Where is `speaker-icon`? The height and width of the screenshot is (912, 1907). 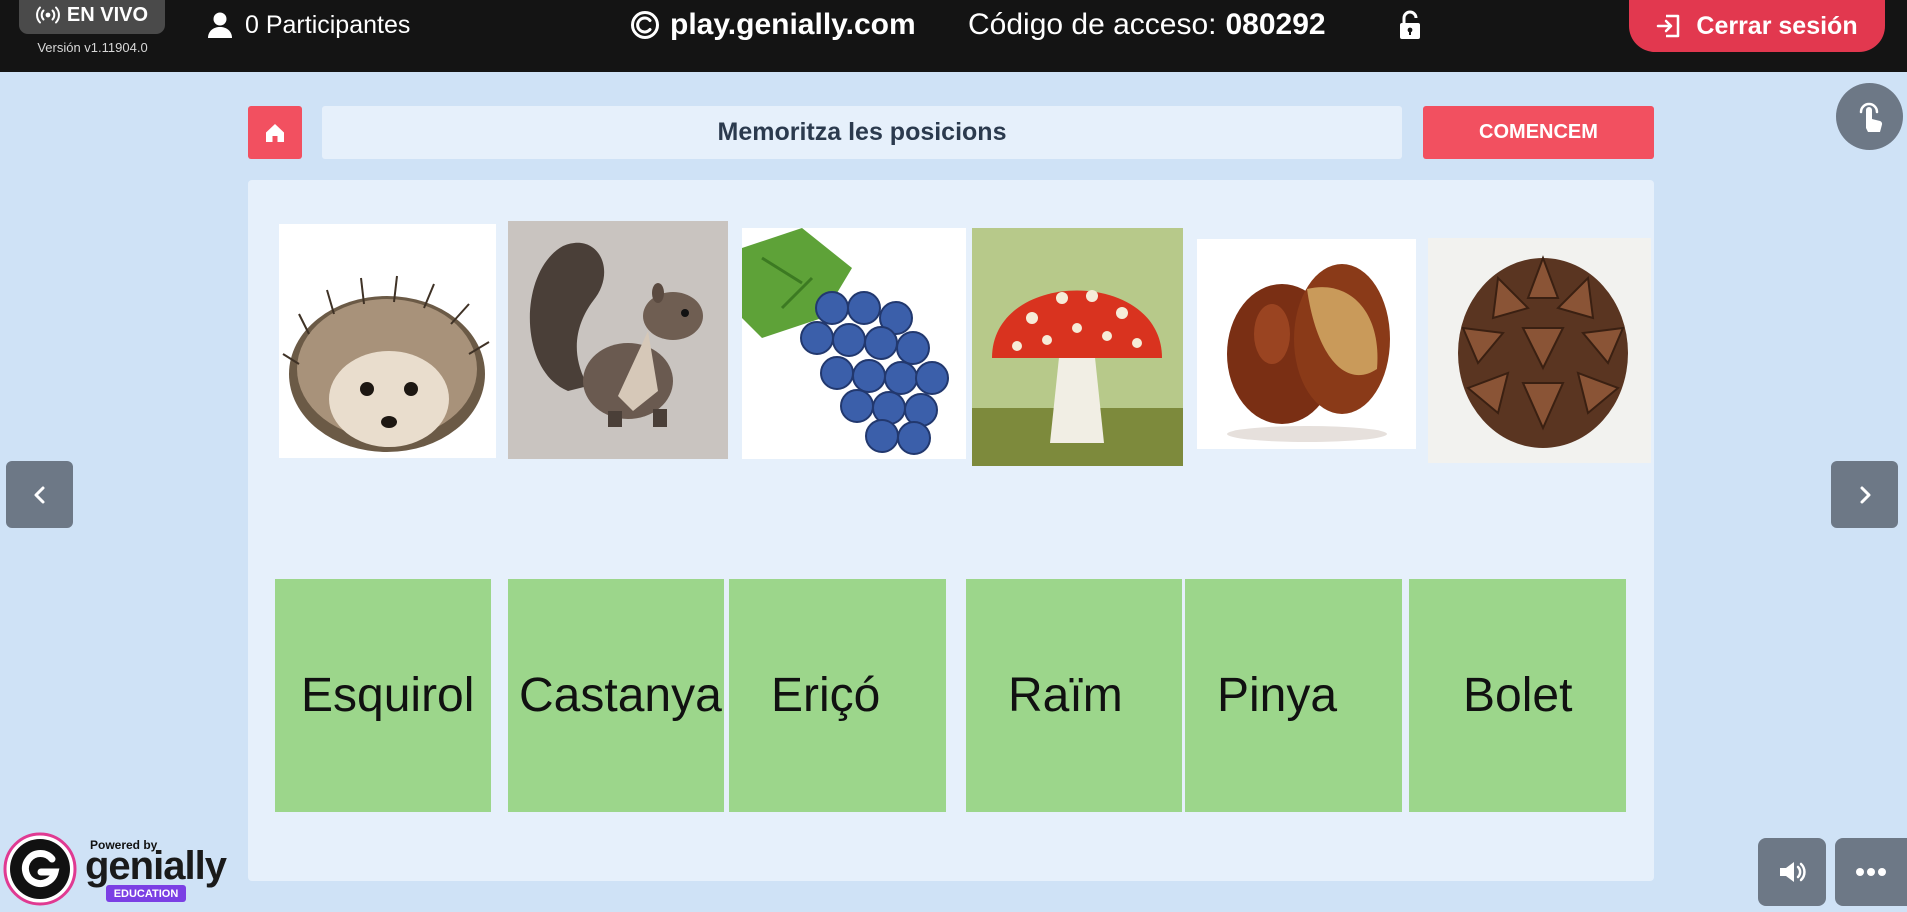
speaker-icon is located at coordinates (1793, 872).